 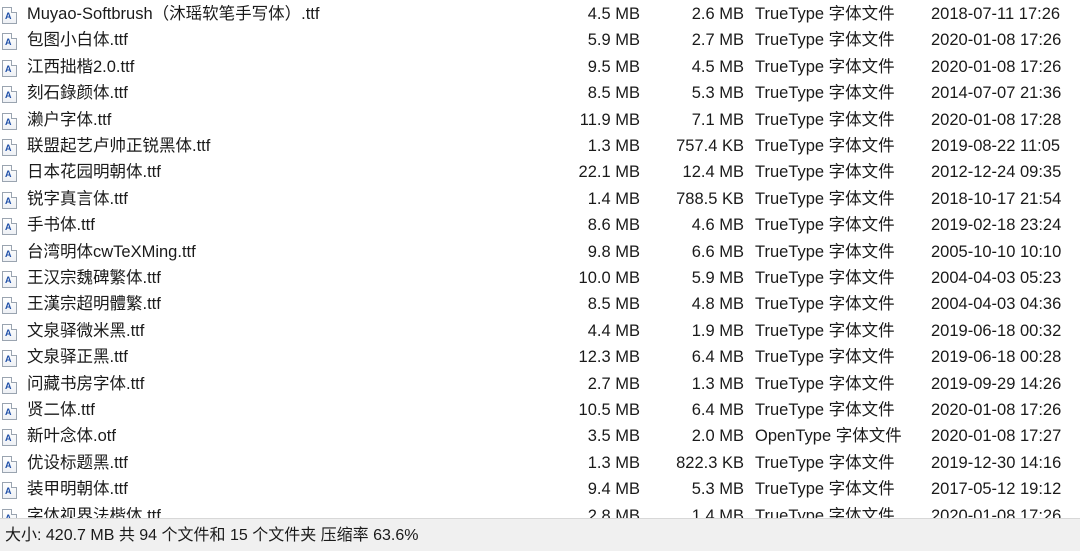 I want to click on file-packed-size: 757.4 KB, so click(x=710, y=146).